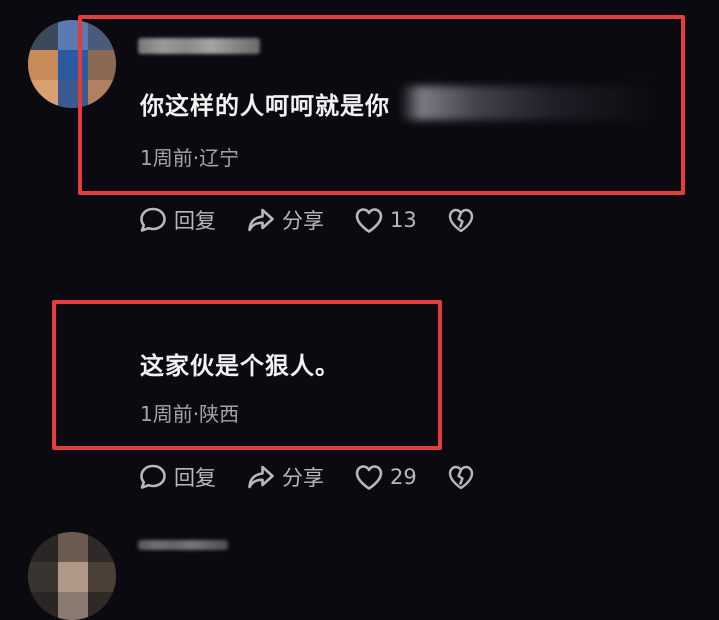  I want to click on comment-actions: 回复 分享 29, so click(321, 477).